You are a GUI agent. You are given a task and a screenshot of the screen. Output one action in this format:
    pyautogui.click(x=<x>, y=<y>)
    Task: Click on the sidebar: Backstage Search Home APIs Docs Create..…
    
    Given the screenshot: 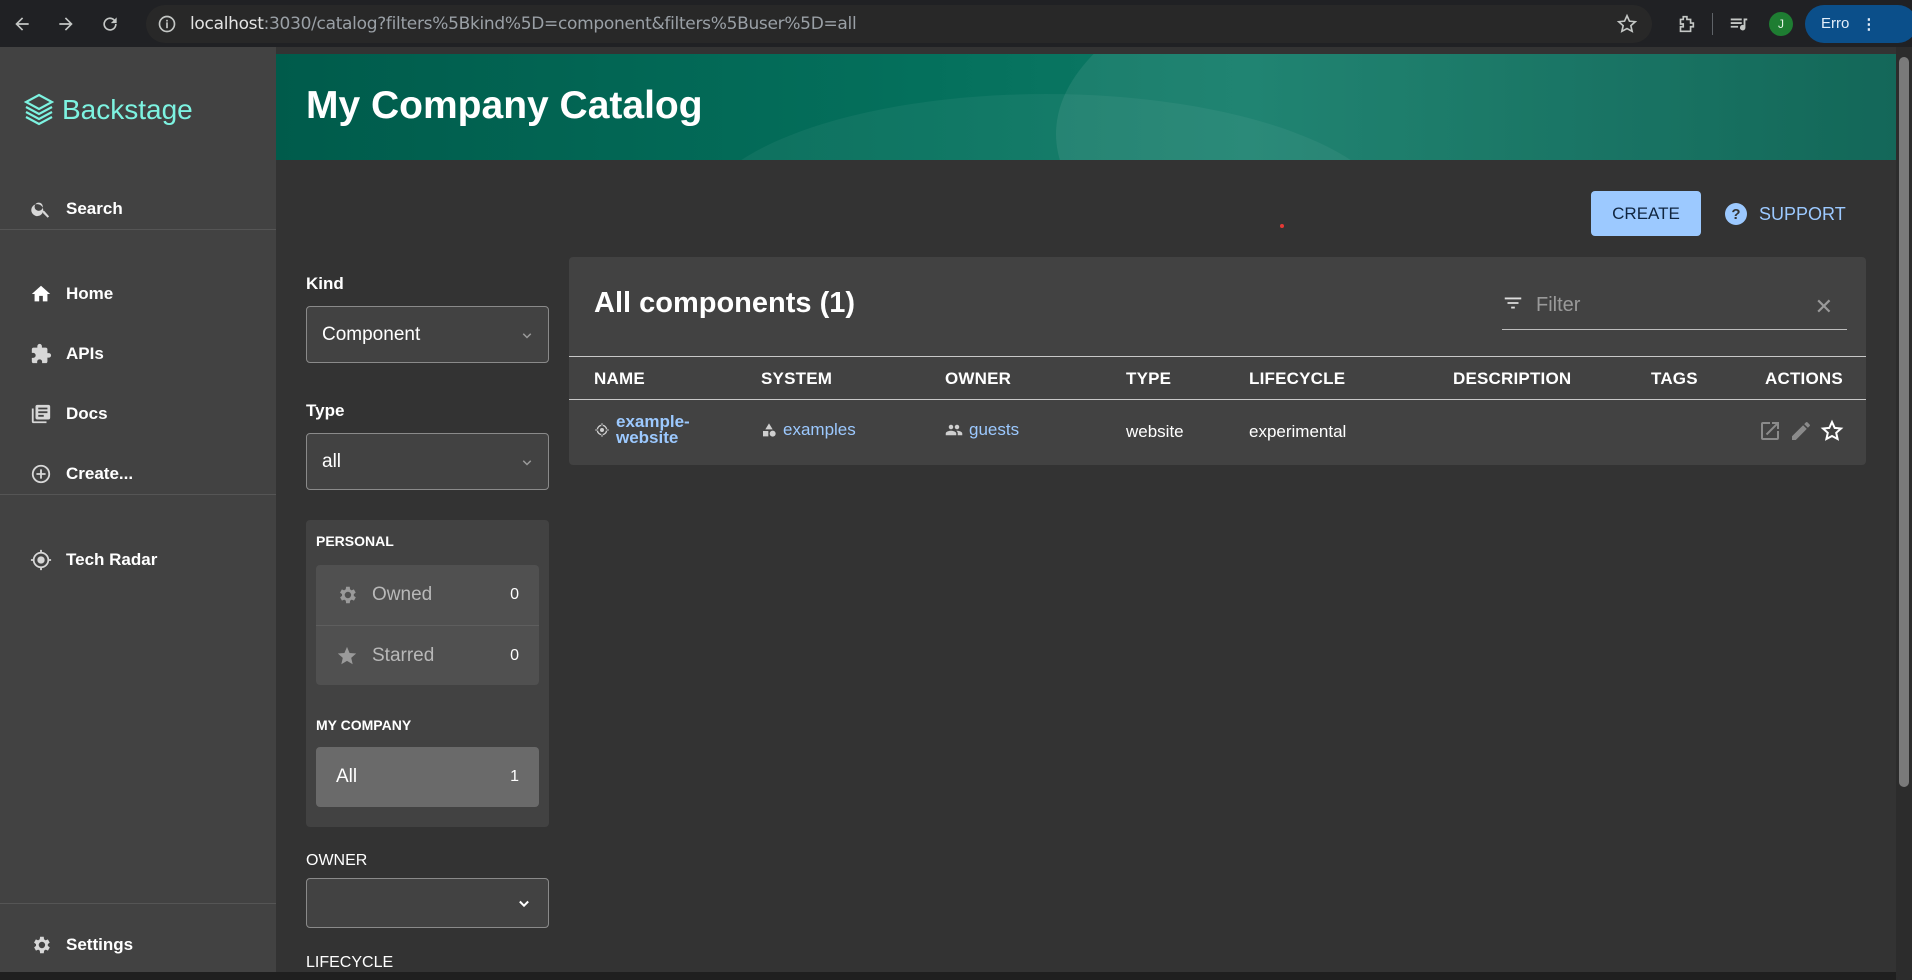 What is the action you would take?
    pyautogui.click(x=138, y=513)
    